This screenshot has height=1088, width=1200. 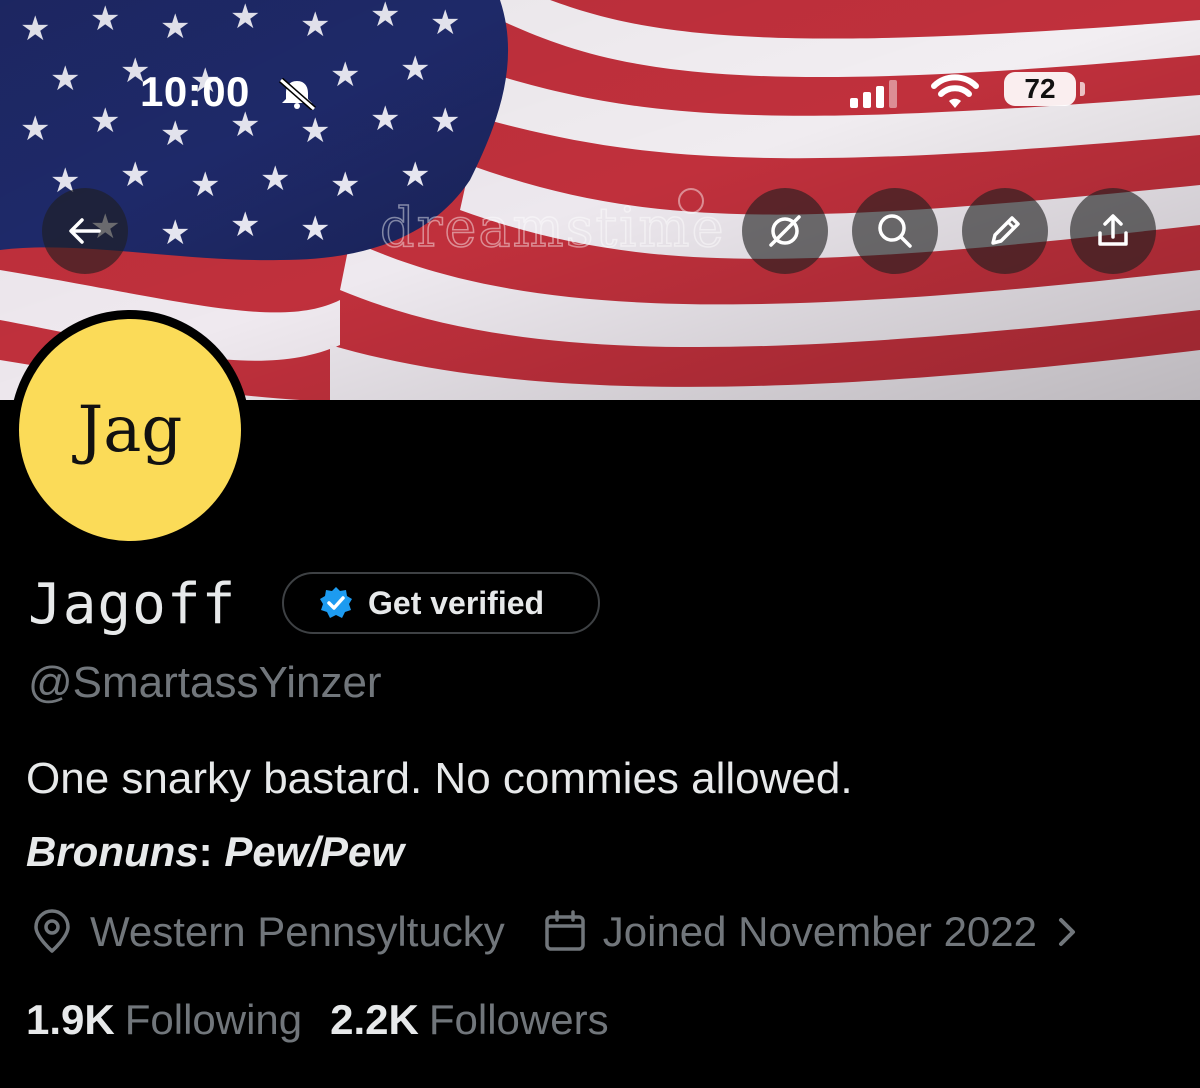 What do you see at coordinates (456, 602) in the screenshot?
I see `get-verified-label: Get verified` at bounding box center [456, 602].